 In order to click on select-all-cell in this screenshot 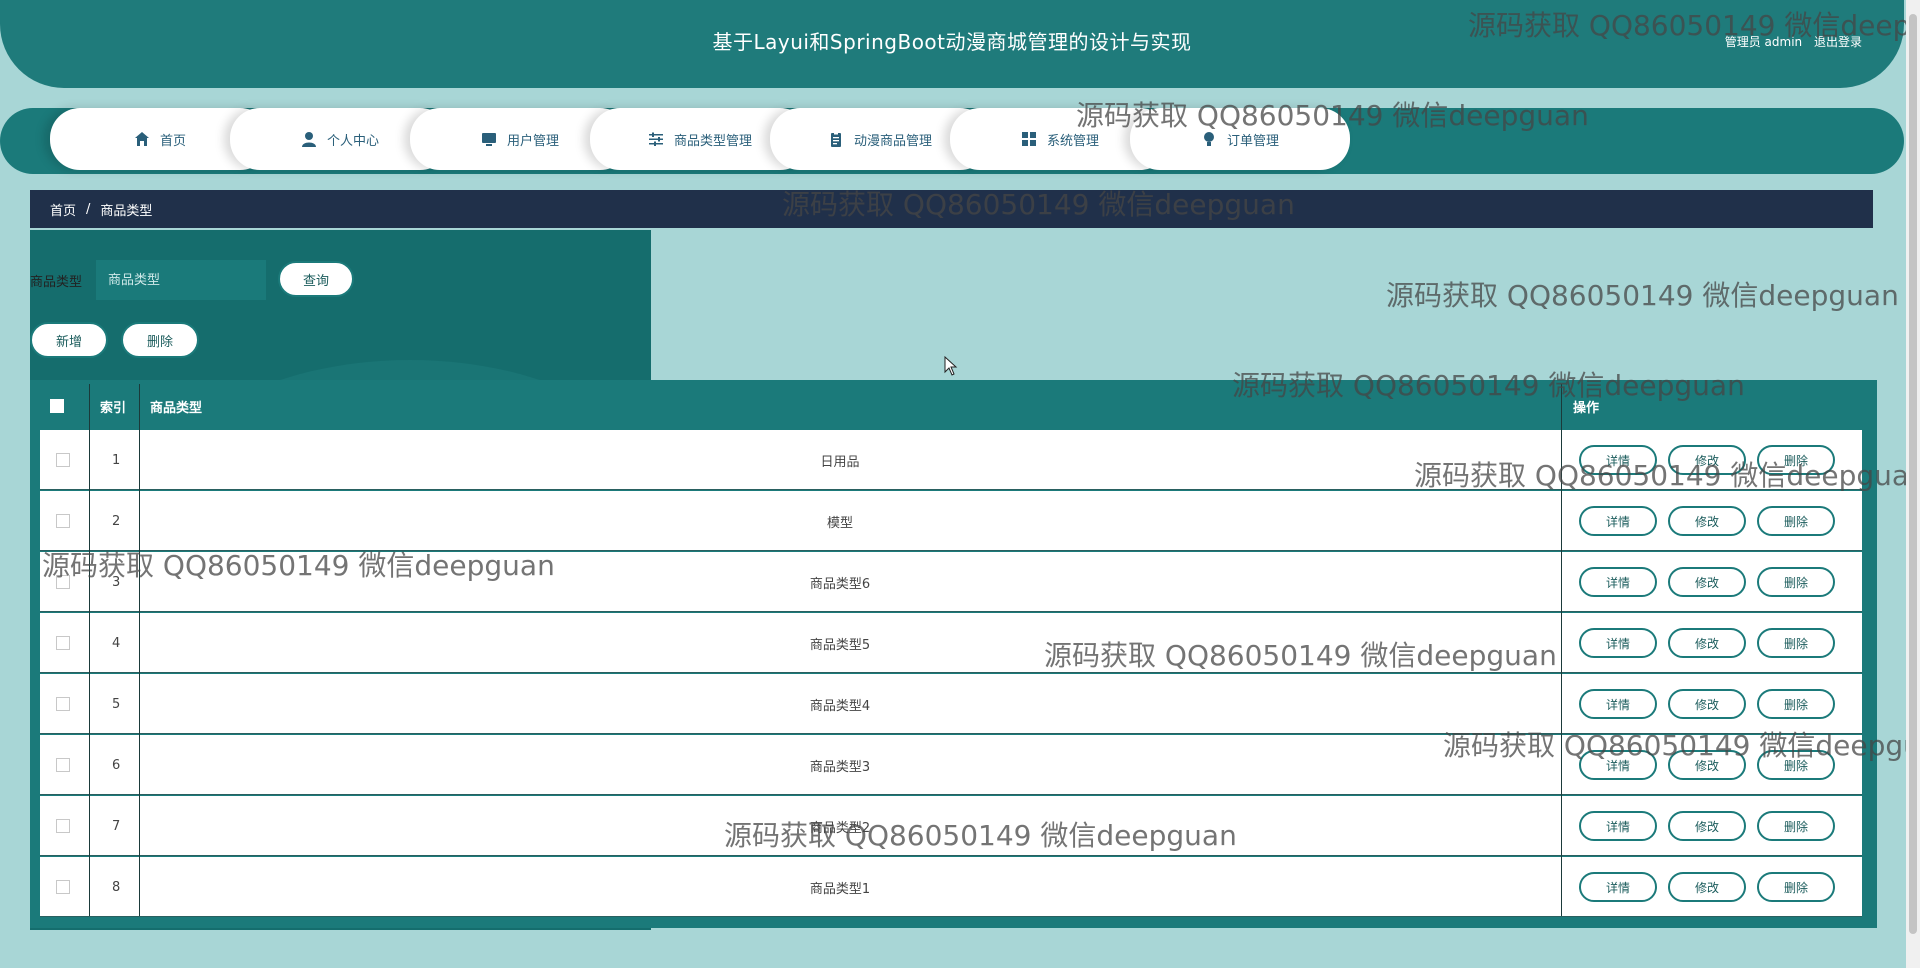, I will do `click(57, 406)`.